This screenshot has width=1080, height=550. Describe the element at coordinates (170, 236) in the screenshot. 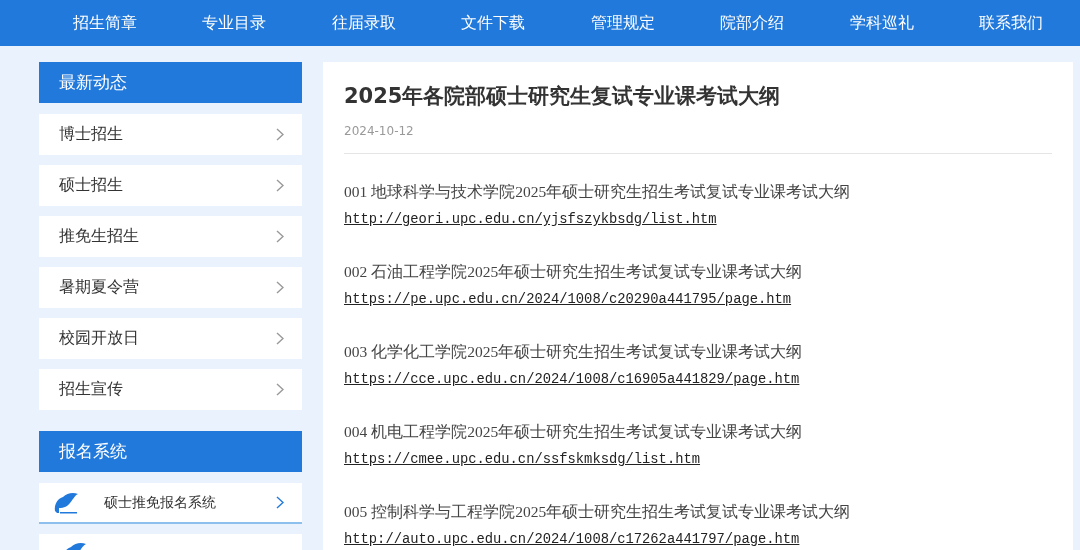

I see `sidebar-item: 推免生招生` at that location.